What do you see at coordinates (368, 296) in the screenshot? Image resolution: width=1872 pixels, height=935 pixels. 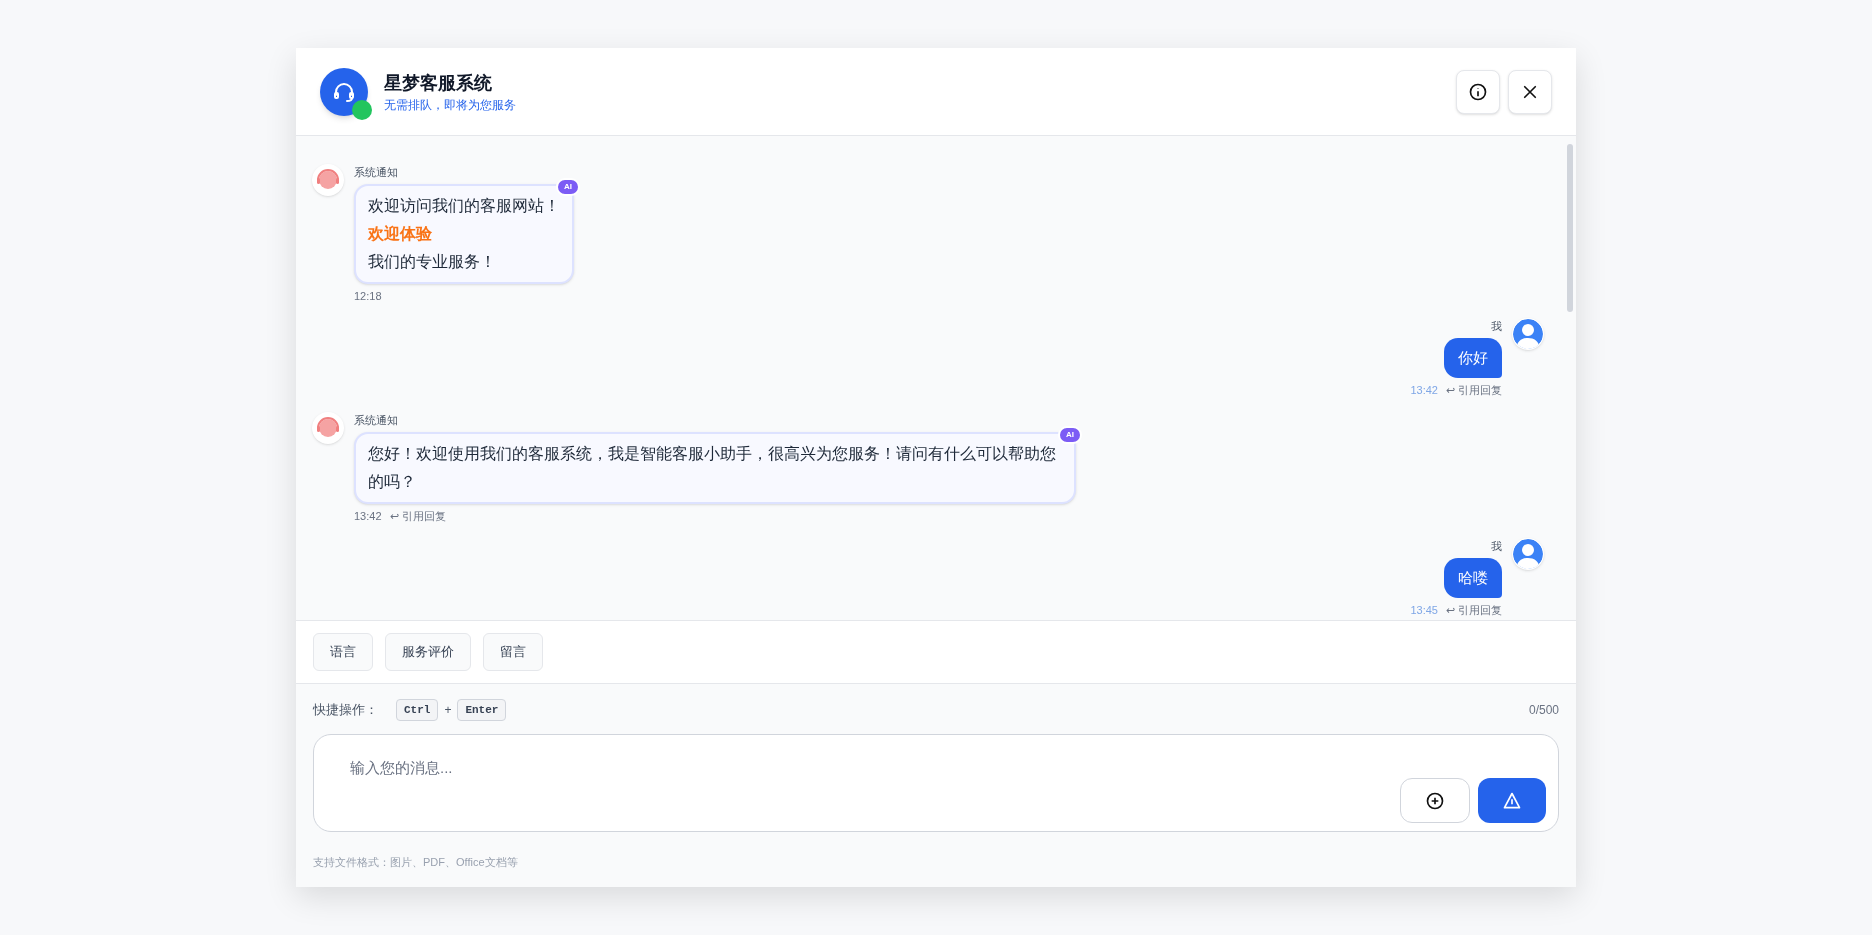 I see `message-time: 12:18` at bounding box center [368, 296].